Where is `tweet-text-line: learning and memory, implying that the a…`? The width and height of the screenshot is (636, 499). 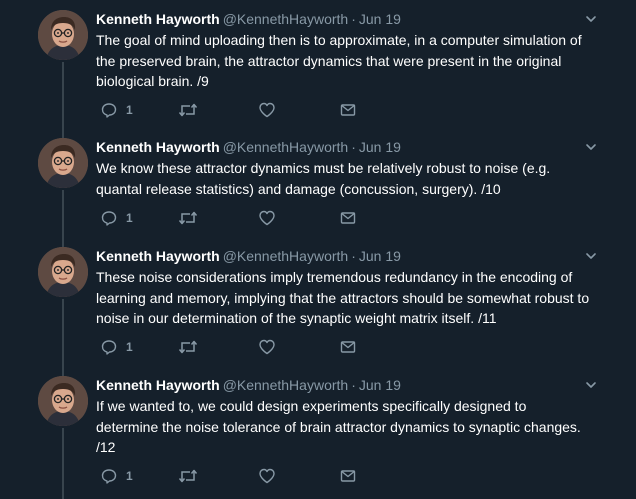 tweet-text-line: learning and memory, implying that the a… is located at coordinates (343, 297).